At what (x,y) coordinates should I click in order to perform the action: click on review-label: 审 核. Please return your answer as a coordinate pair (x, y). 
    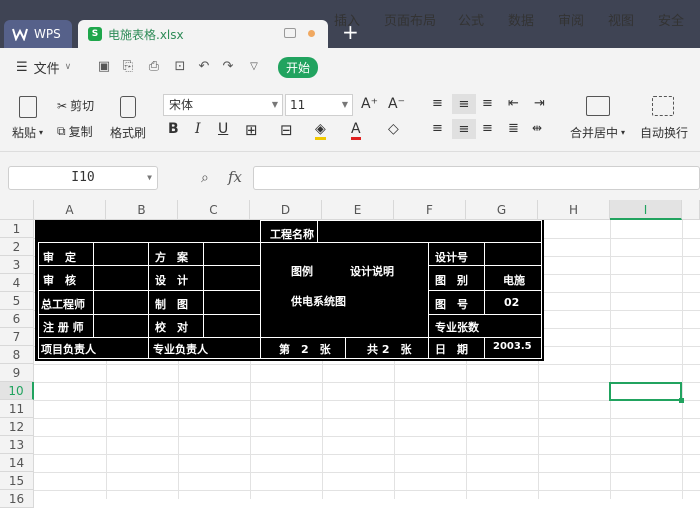
    Looking at the image, I should click on (59, 280).